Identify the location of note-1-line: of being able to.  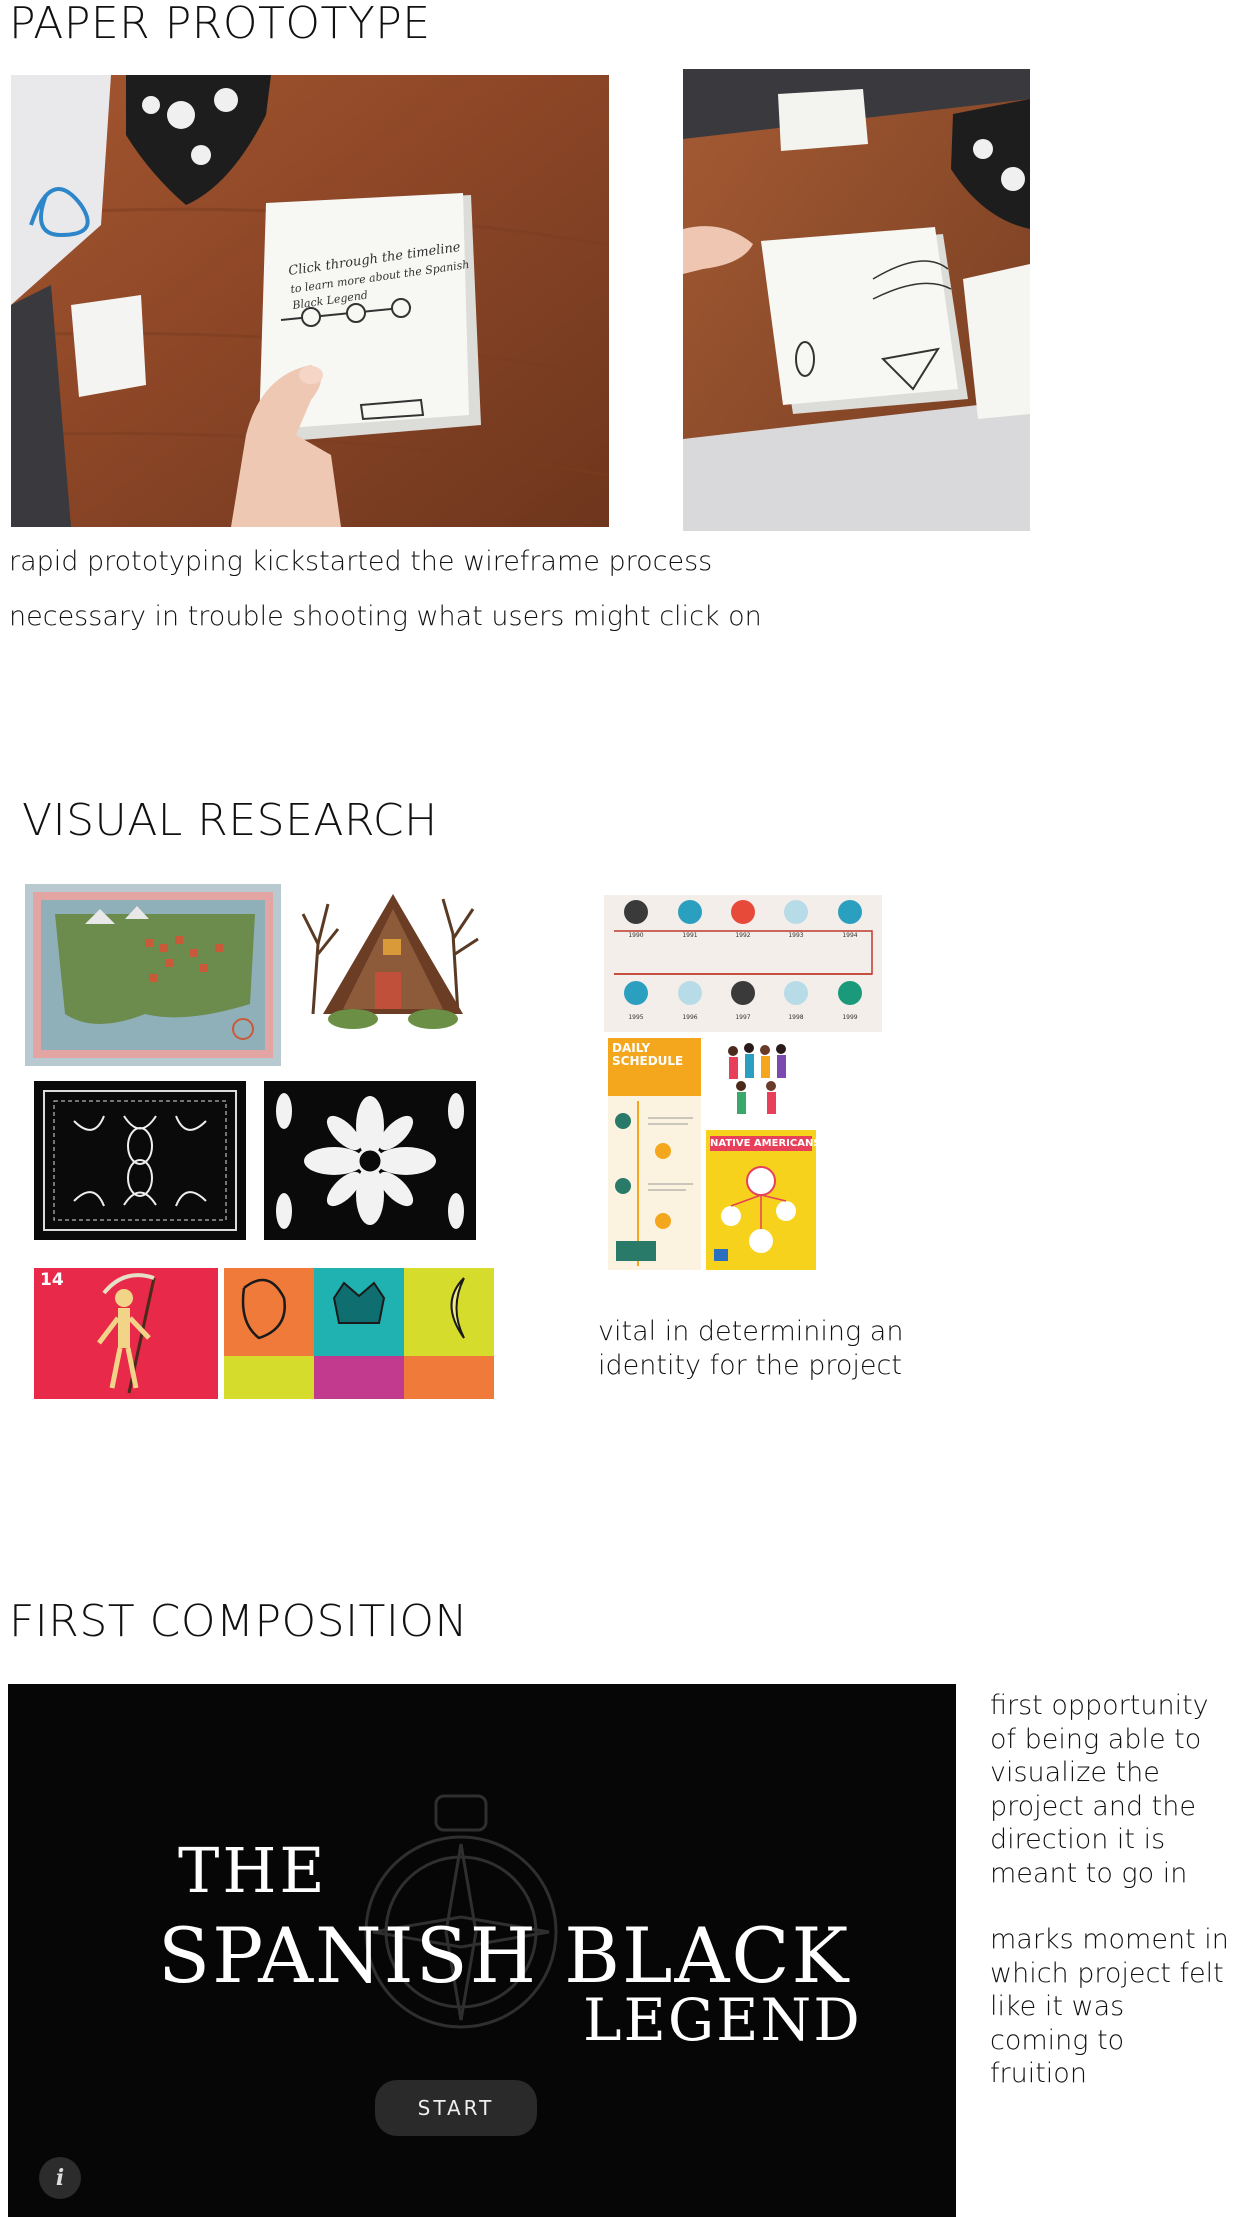
(1096, 1739).